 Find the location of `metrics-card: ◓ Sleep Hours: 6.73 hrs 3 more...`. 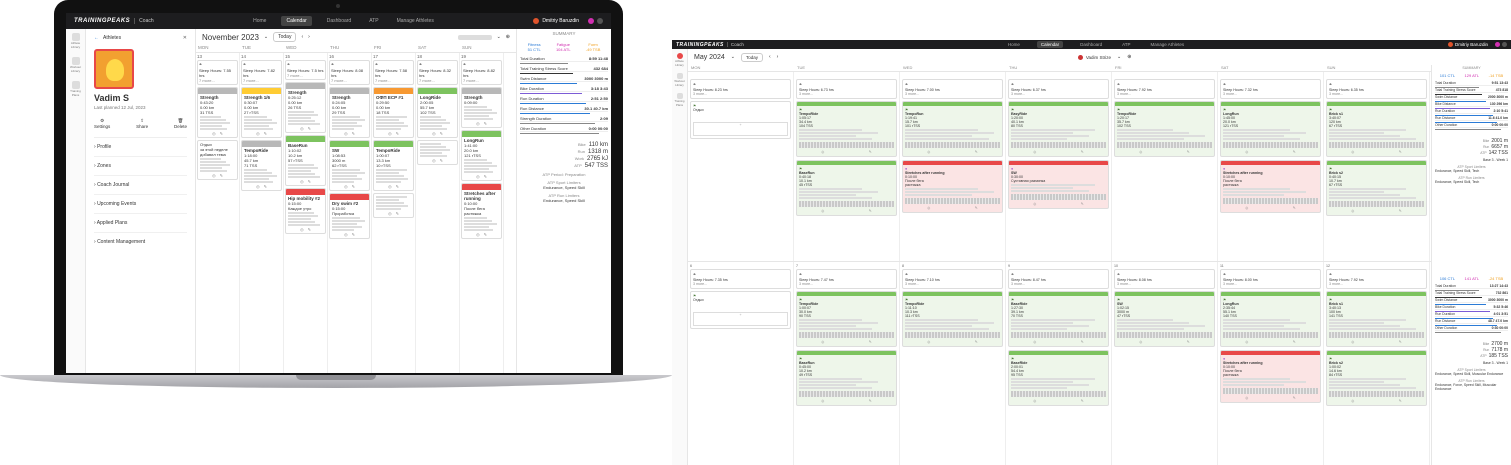

metrics-card: ◓ Sleep Hours: 6.73 hrs 3 more... is located at coordinates (846, 89).